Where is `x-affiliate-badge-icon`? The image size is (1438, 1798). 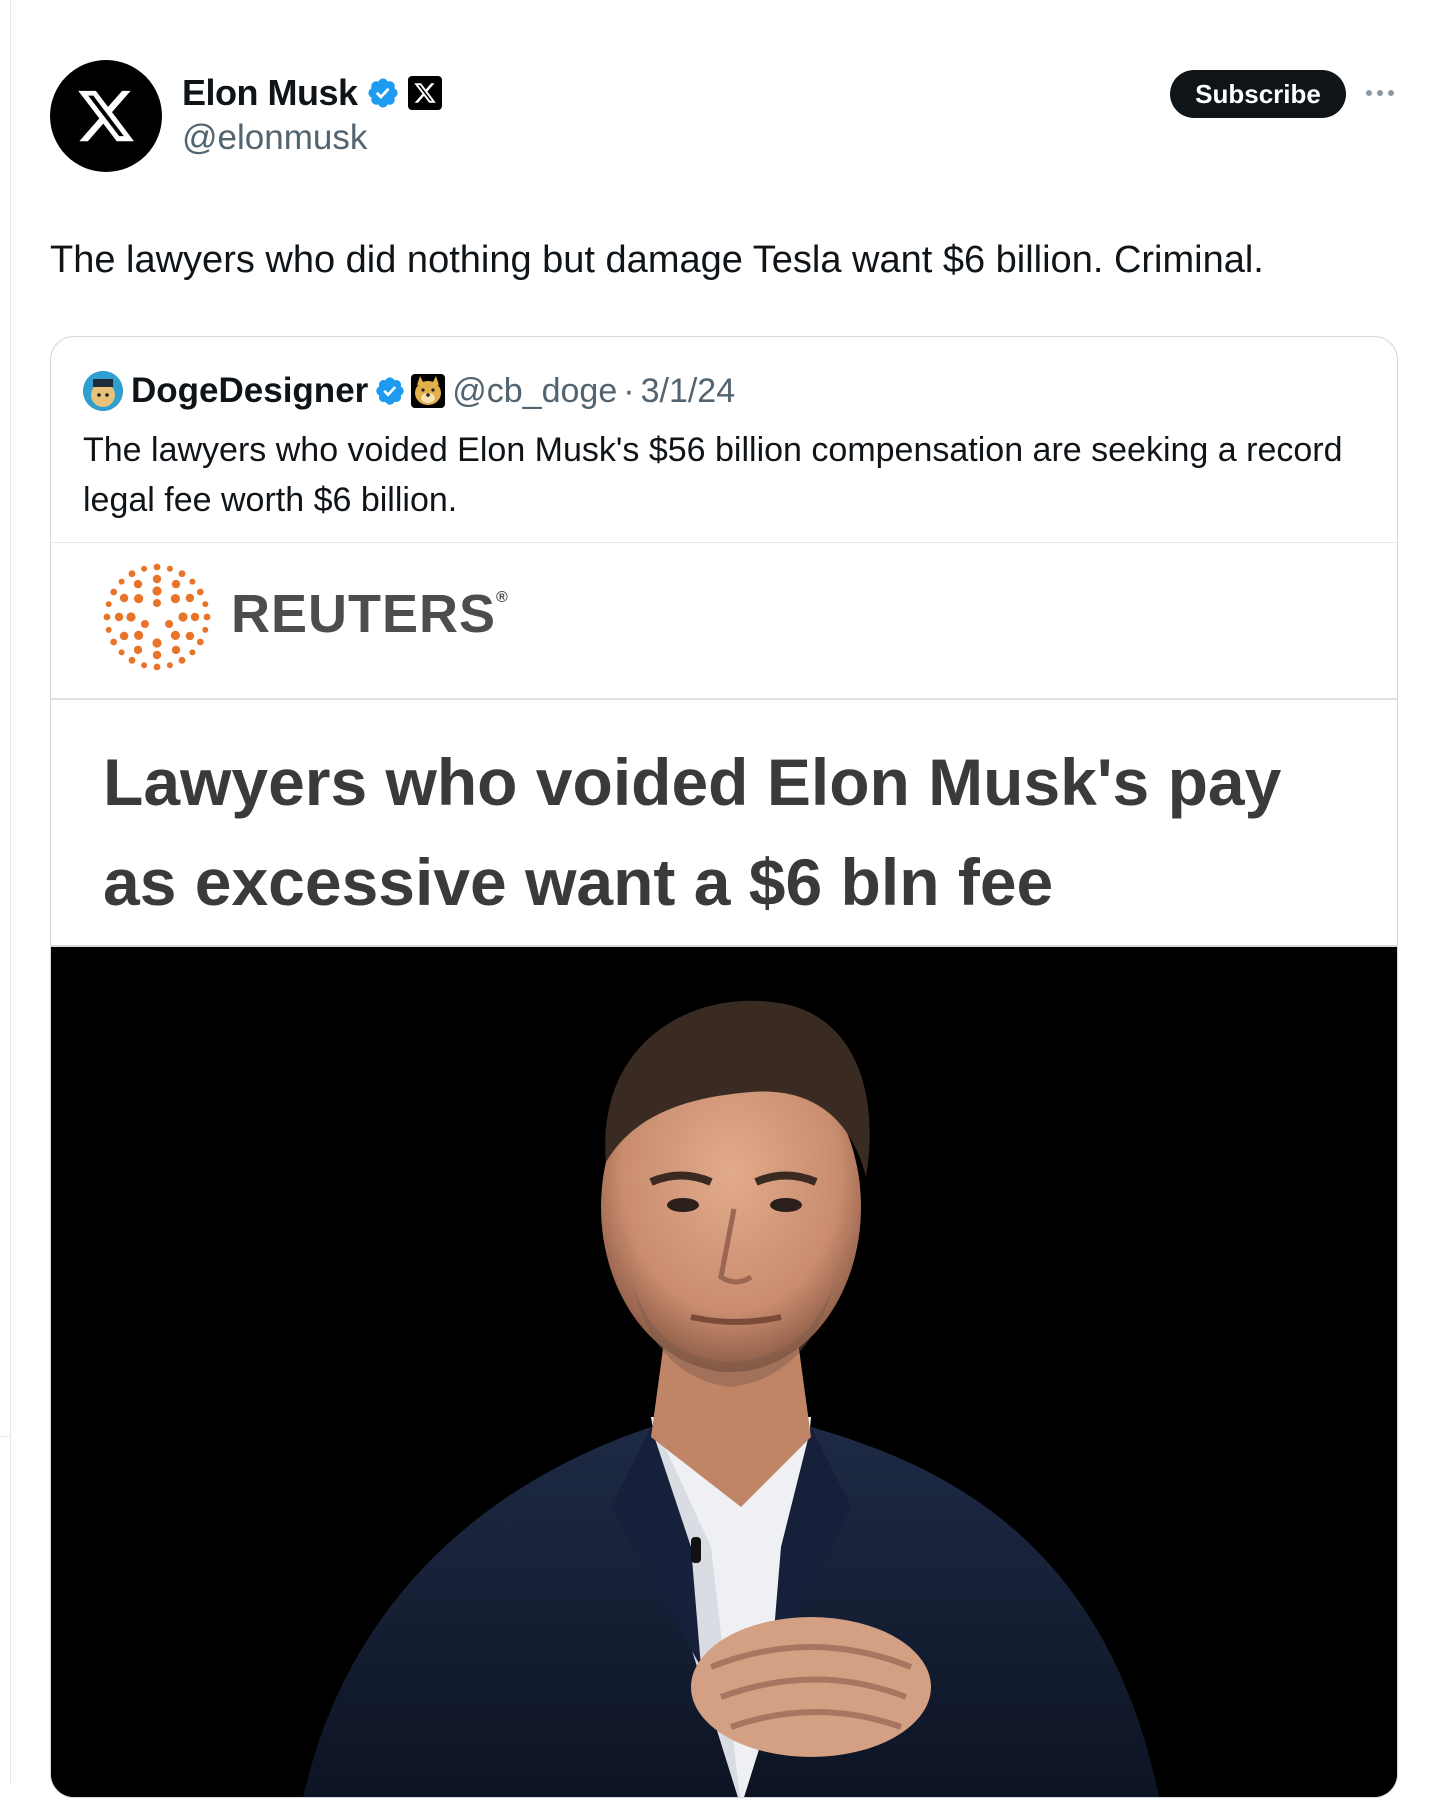
x-affiliate-badge-icon is located at coordinates (424, 93).